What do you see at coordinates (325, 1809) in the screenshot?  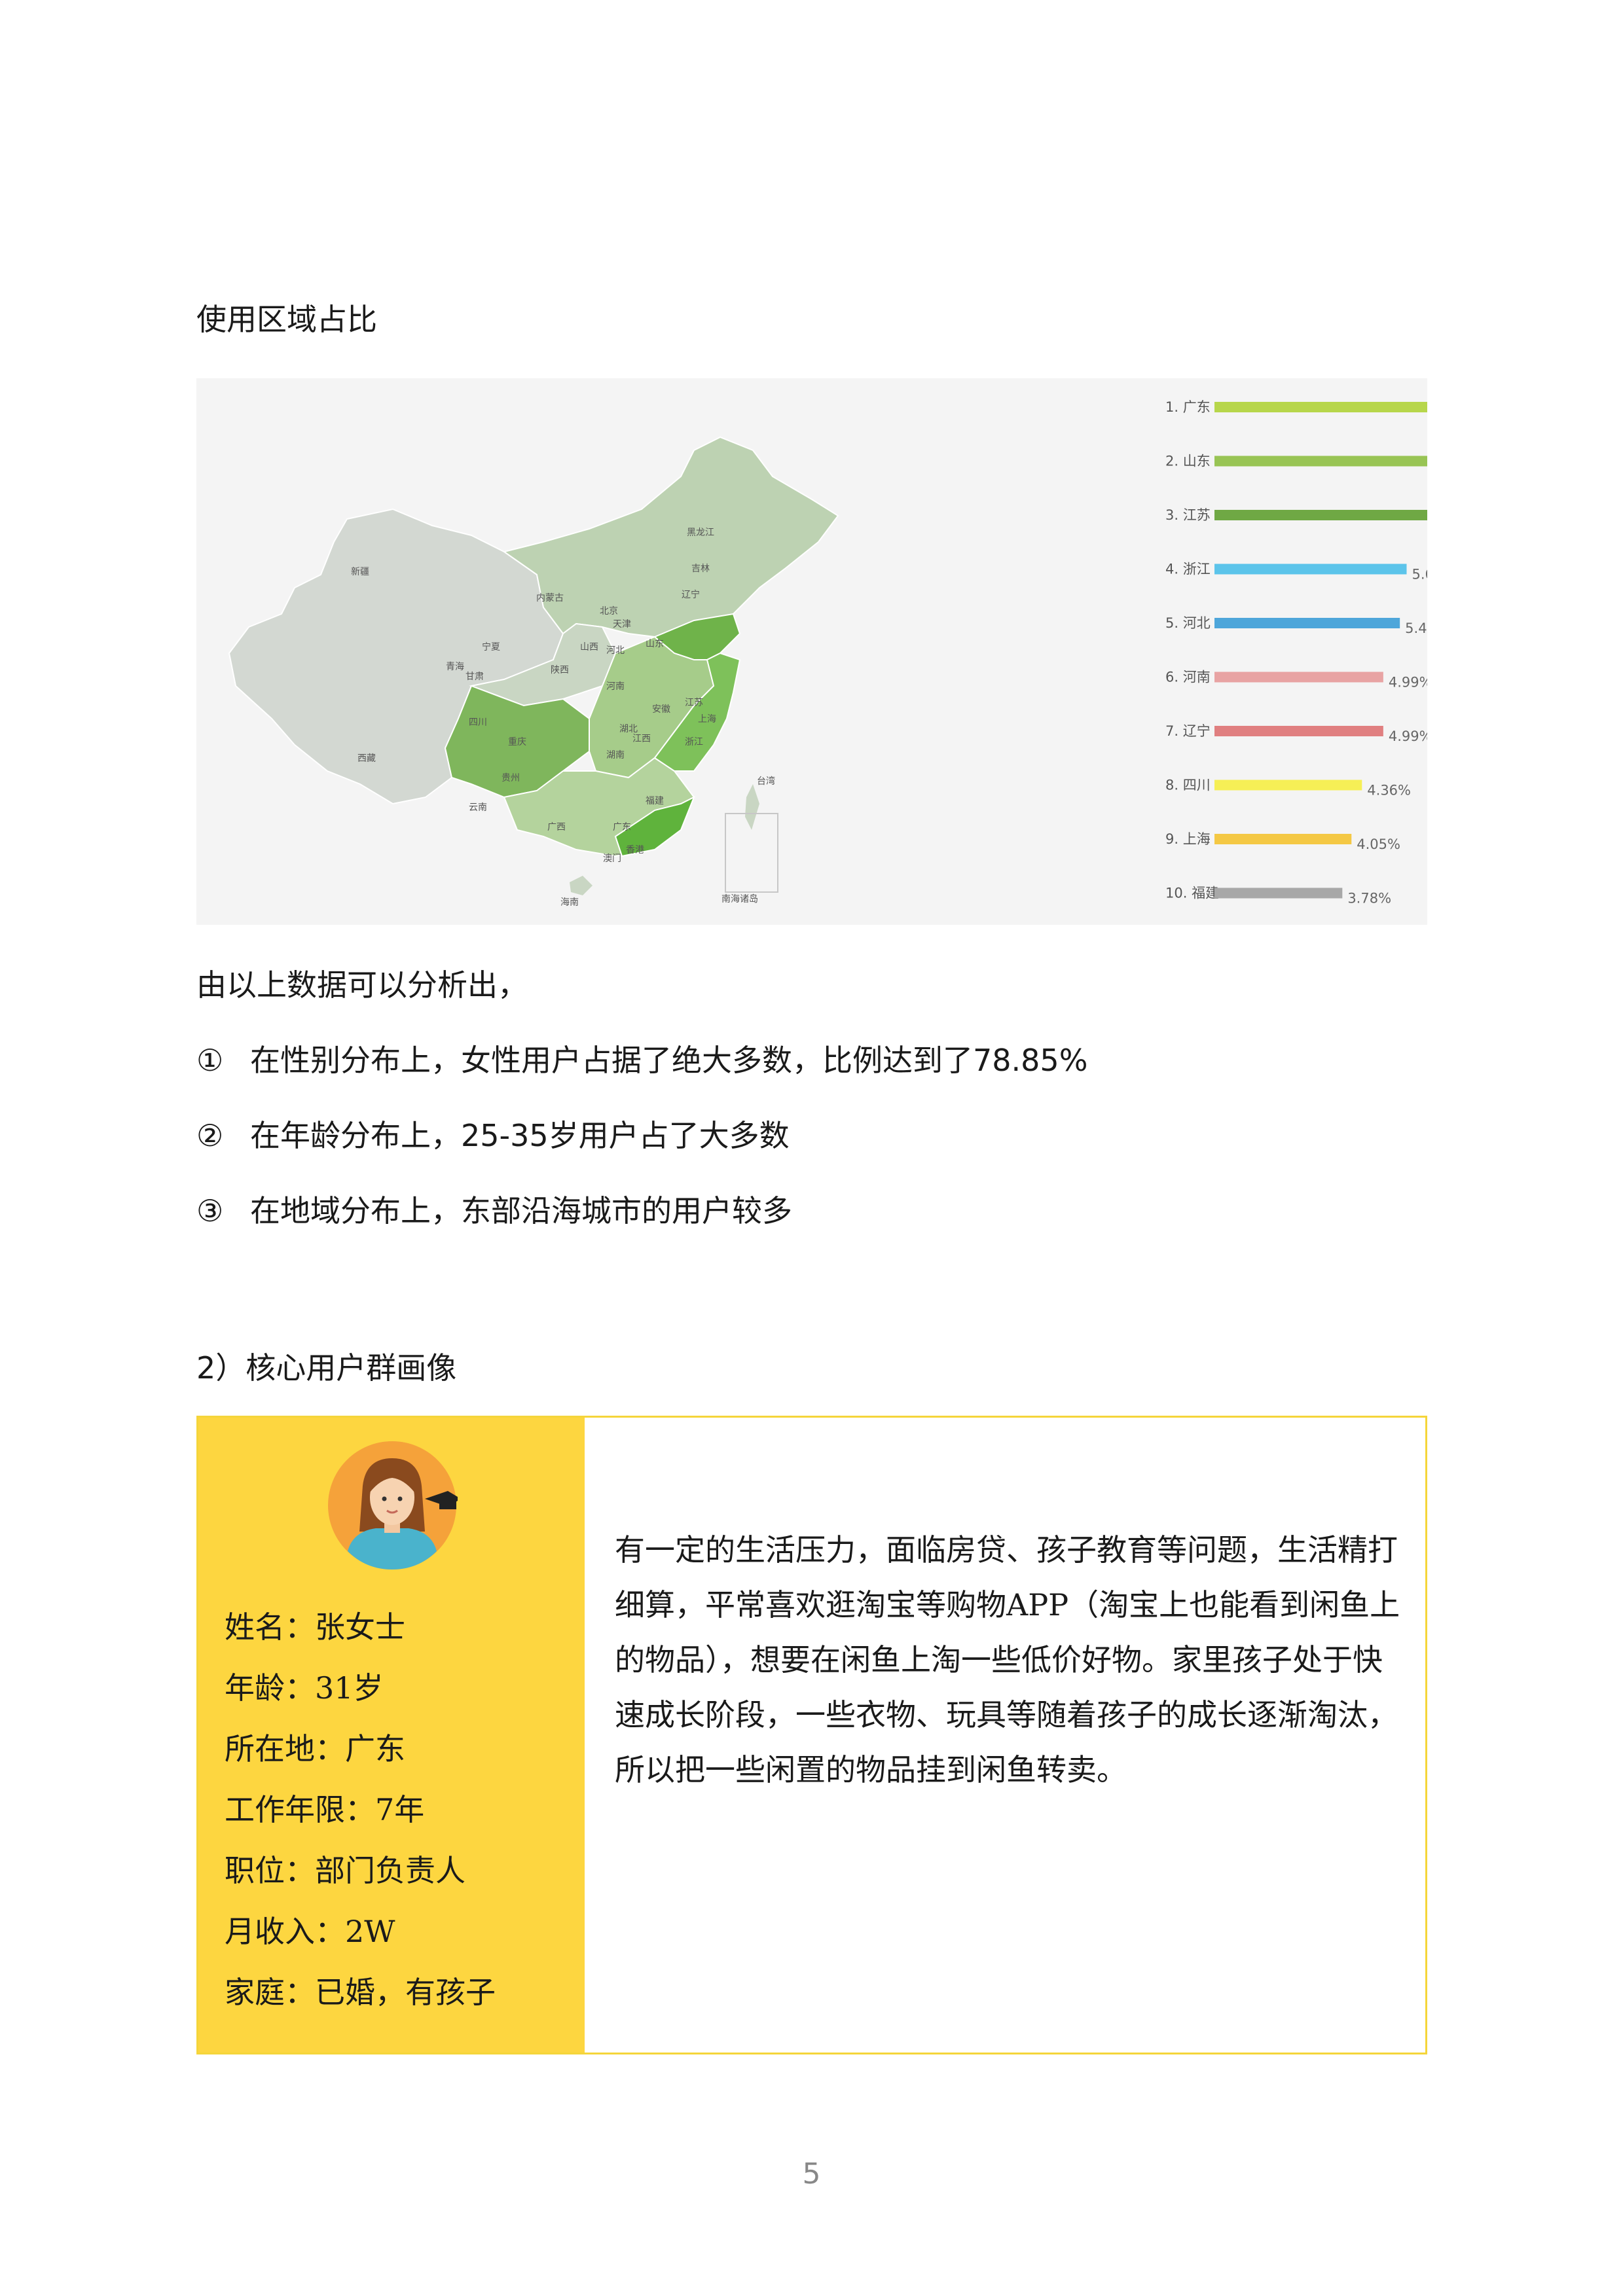 I see `persona-work-years: 工作年限：7年` at bounding box center [325, 1809].